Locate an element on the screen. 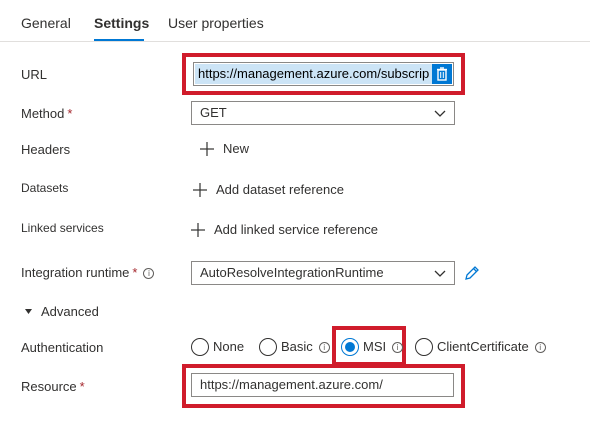  url-input: https://management.azure.com/subscrip is located at coordinates (323, 74).